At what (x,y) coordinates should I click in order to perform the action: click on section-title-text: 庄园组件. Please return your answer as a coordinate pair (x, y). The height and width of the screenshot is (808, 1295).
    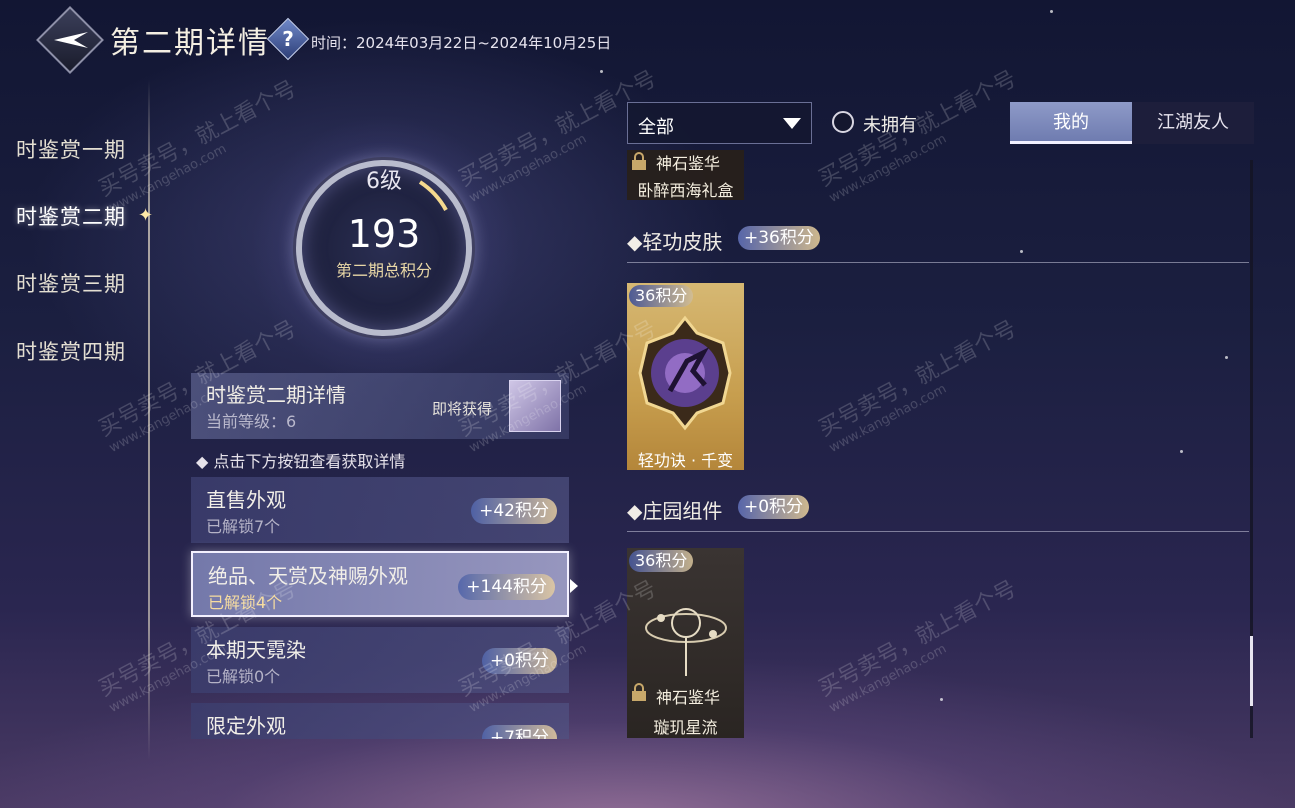
    Looking at the image, I should click on (682, 511).